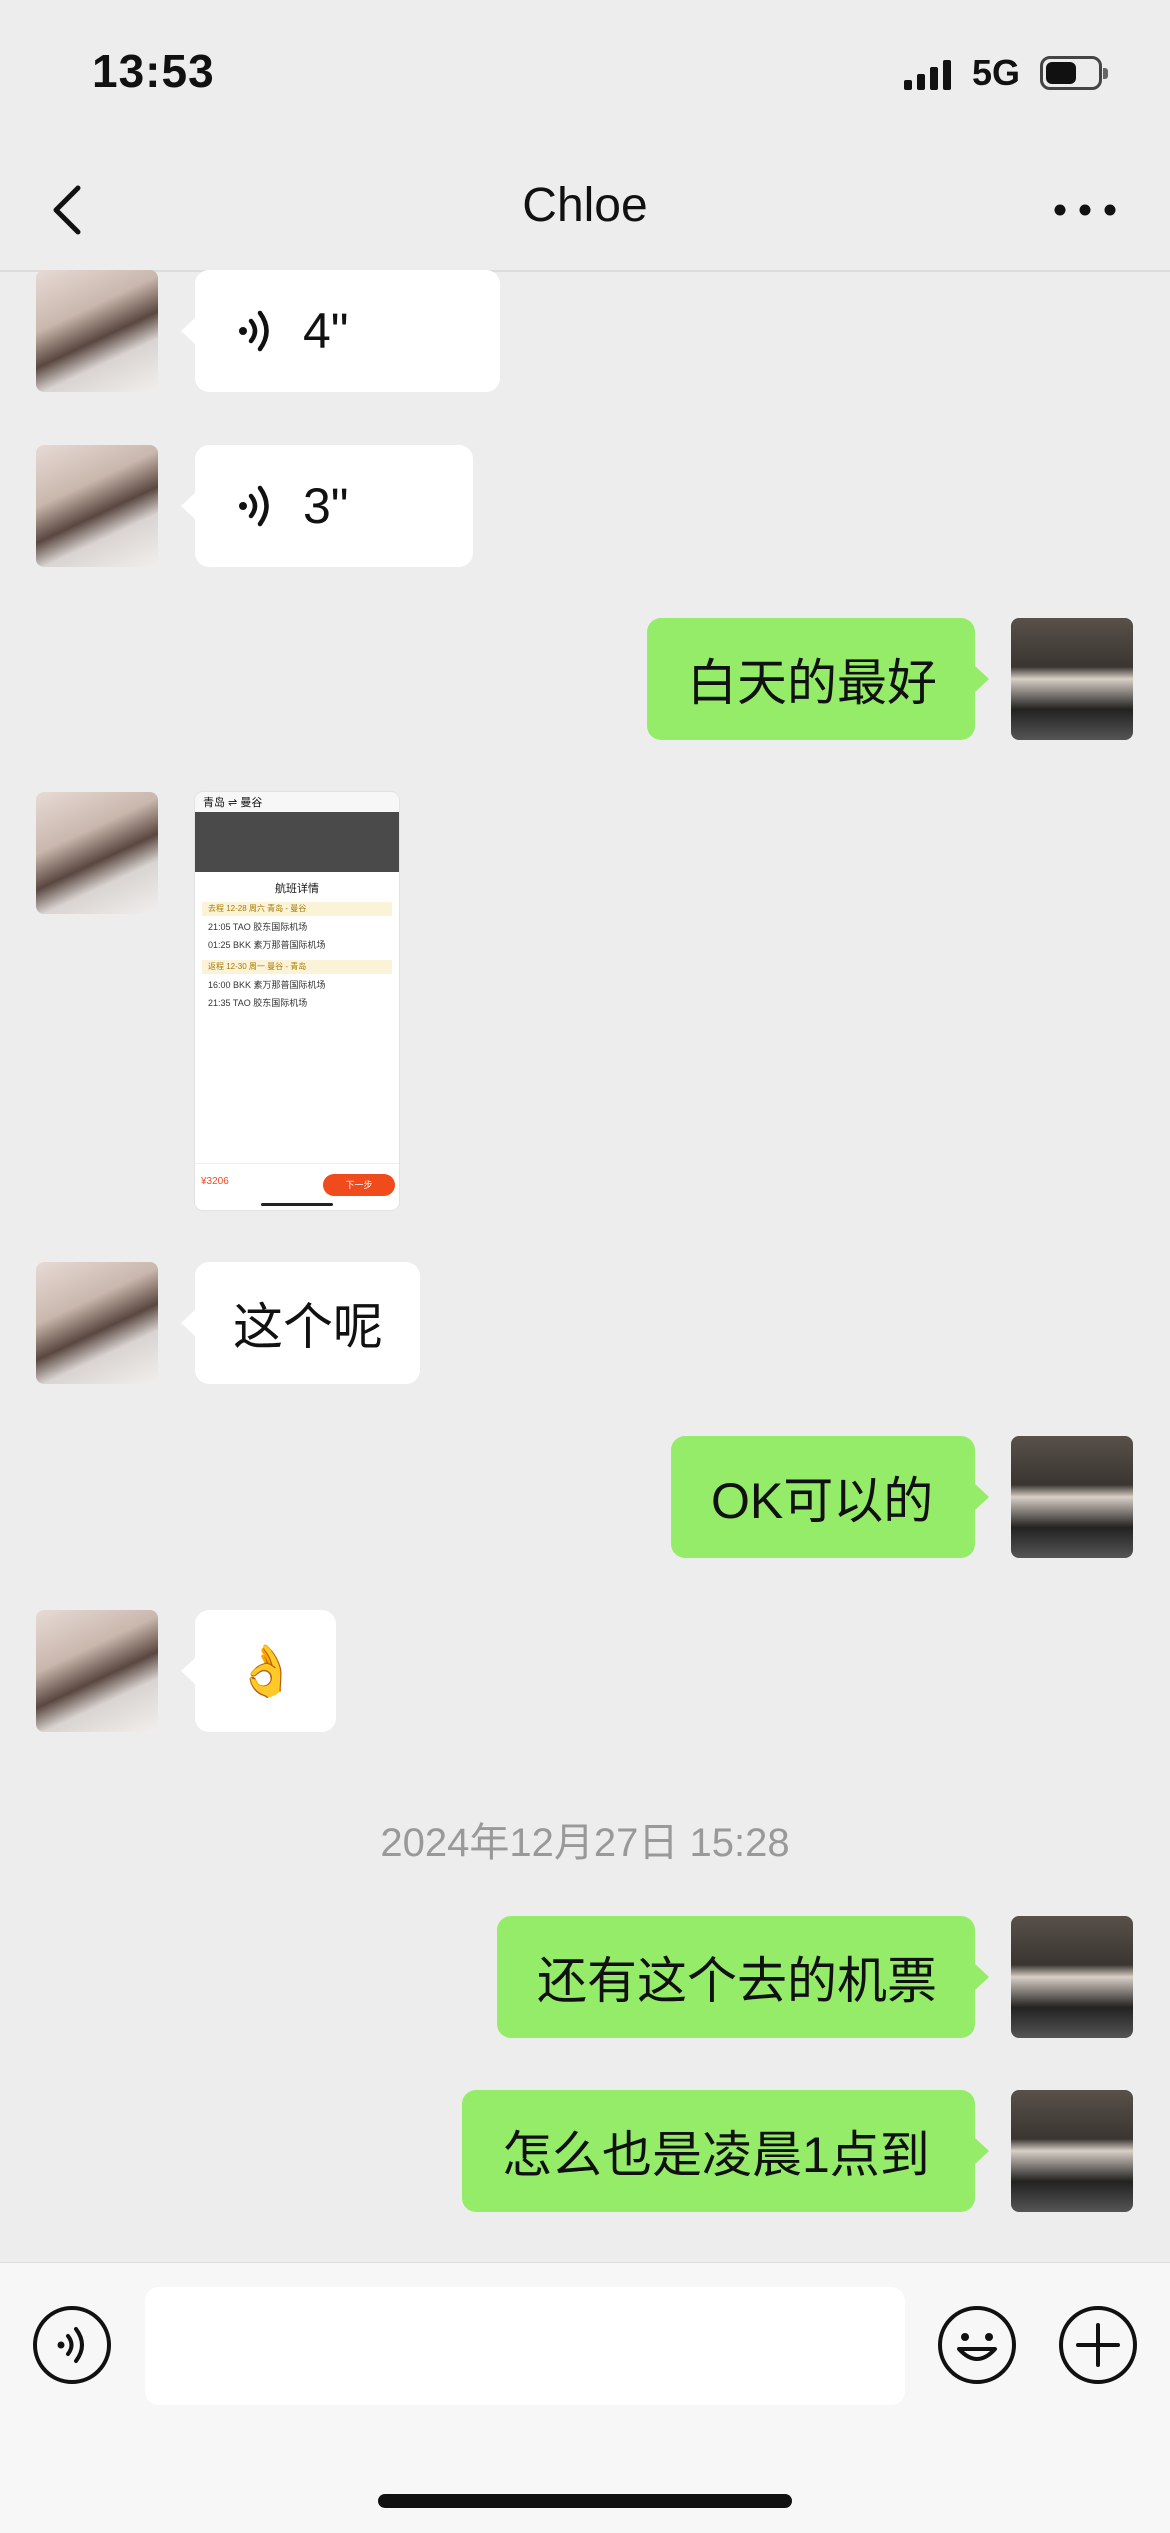 This screenshot has height=2533, width=1170. I want to click on message-text: 还有这个去的机票, so click(737, 1981).